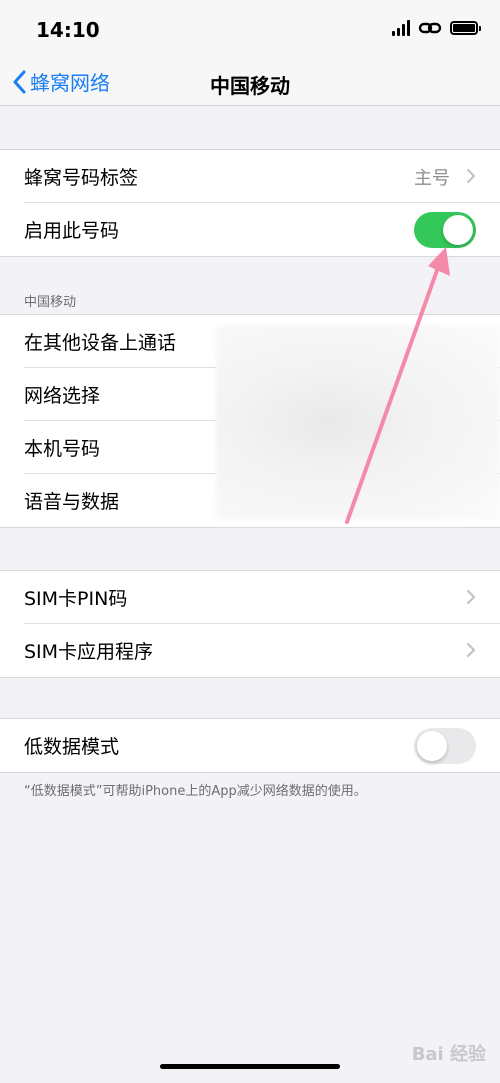 This screenshot has width=500, height=1083. What do you see at coordinates (448, 1054) in the screenshot?
I see `watermark: Bai 经验` at bounding box center [448, 1054].